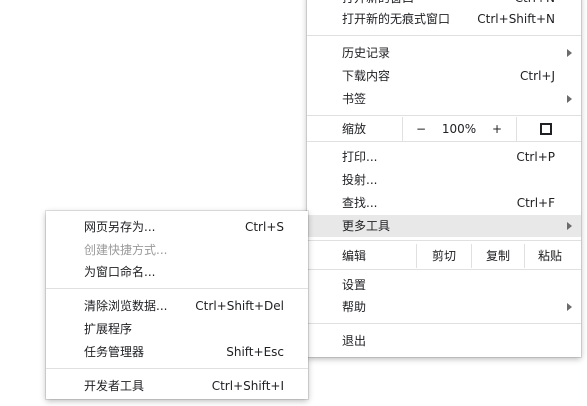  What do you see at coordinates (546, 129) in the screenshot?
I see `fullscreen-icon` at bounding box center [546, 129].